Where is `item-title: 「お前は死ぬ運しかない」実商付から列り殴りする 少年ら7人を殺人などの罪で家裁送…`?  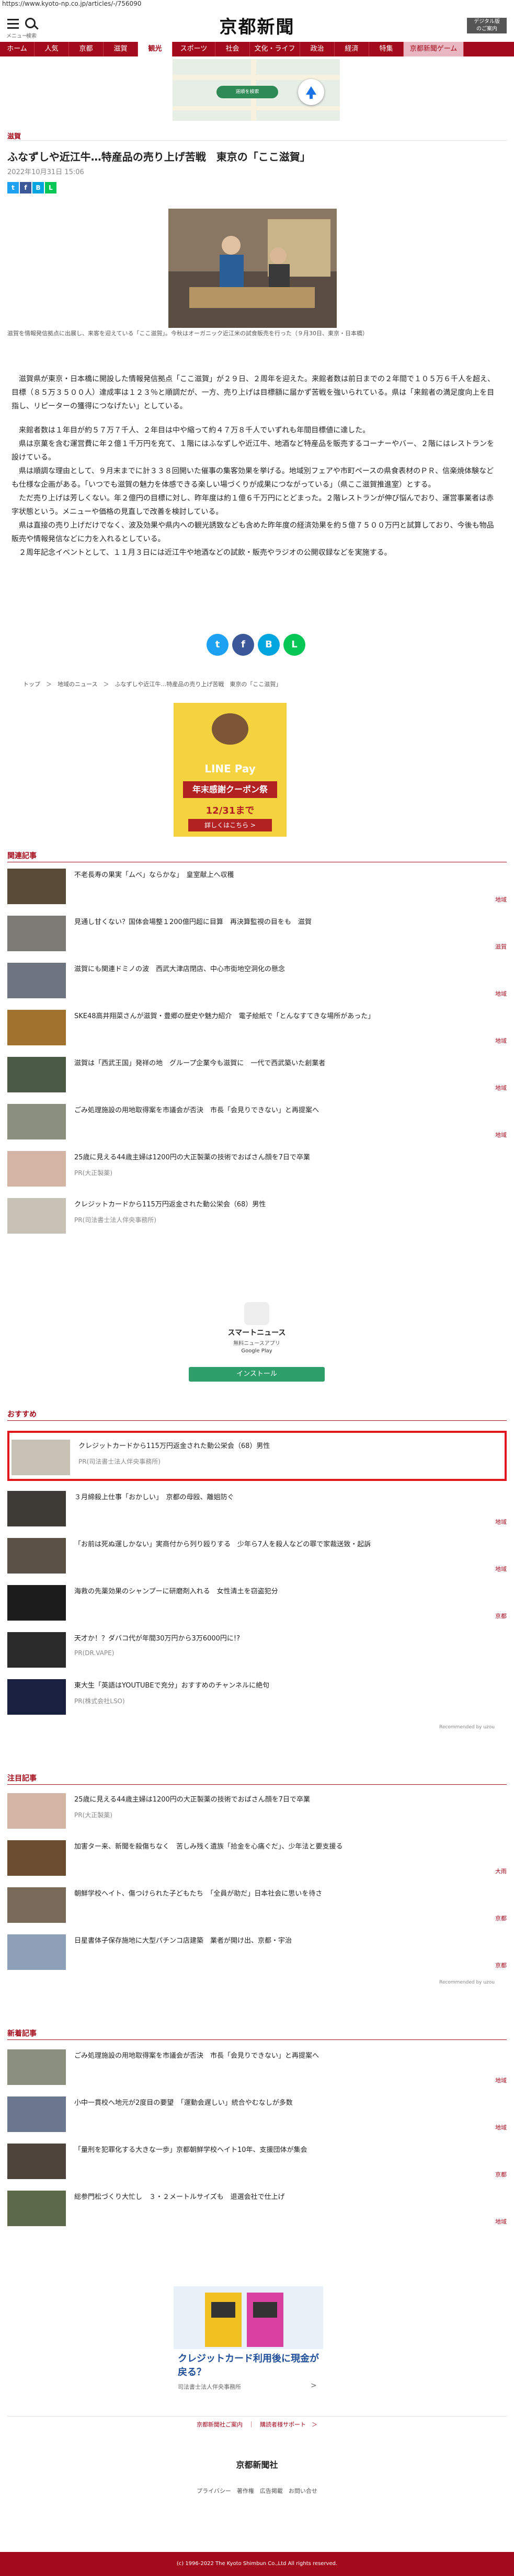
item-title: 「お前は死ぬ運しかない」実商付から列り殴りする 少年ら7人を殺人などの罪で家裁送… is located at coordinates (283, 1543).